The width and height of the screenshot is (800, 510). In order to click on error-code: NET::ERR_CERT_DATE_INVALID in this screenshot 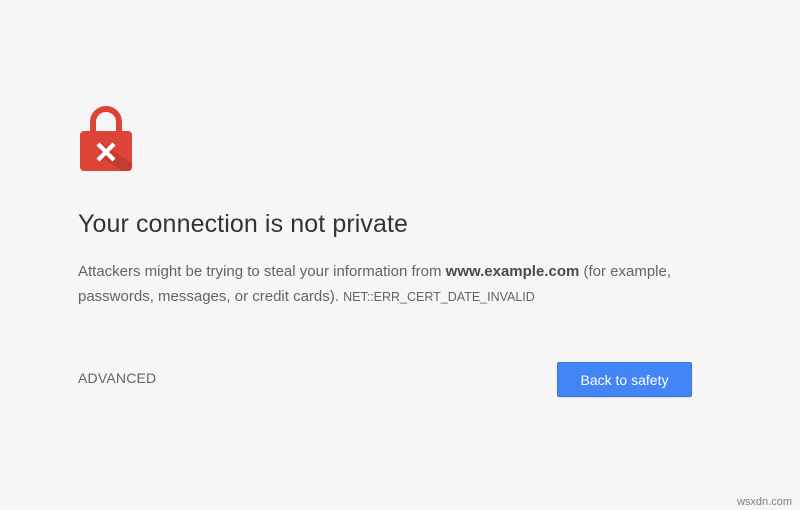, I will do `click(439, 297)`.